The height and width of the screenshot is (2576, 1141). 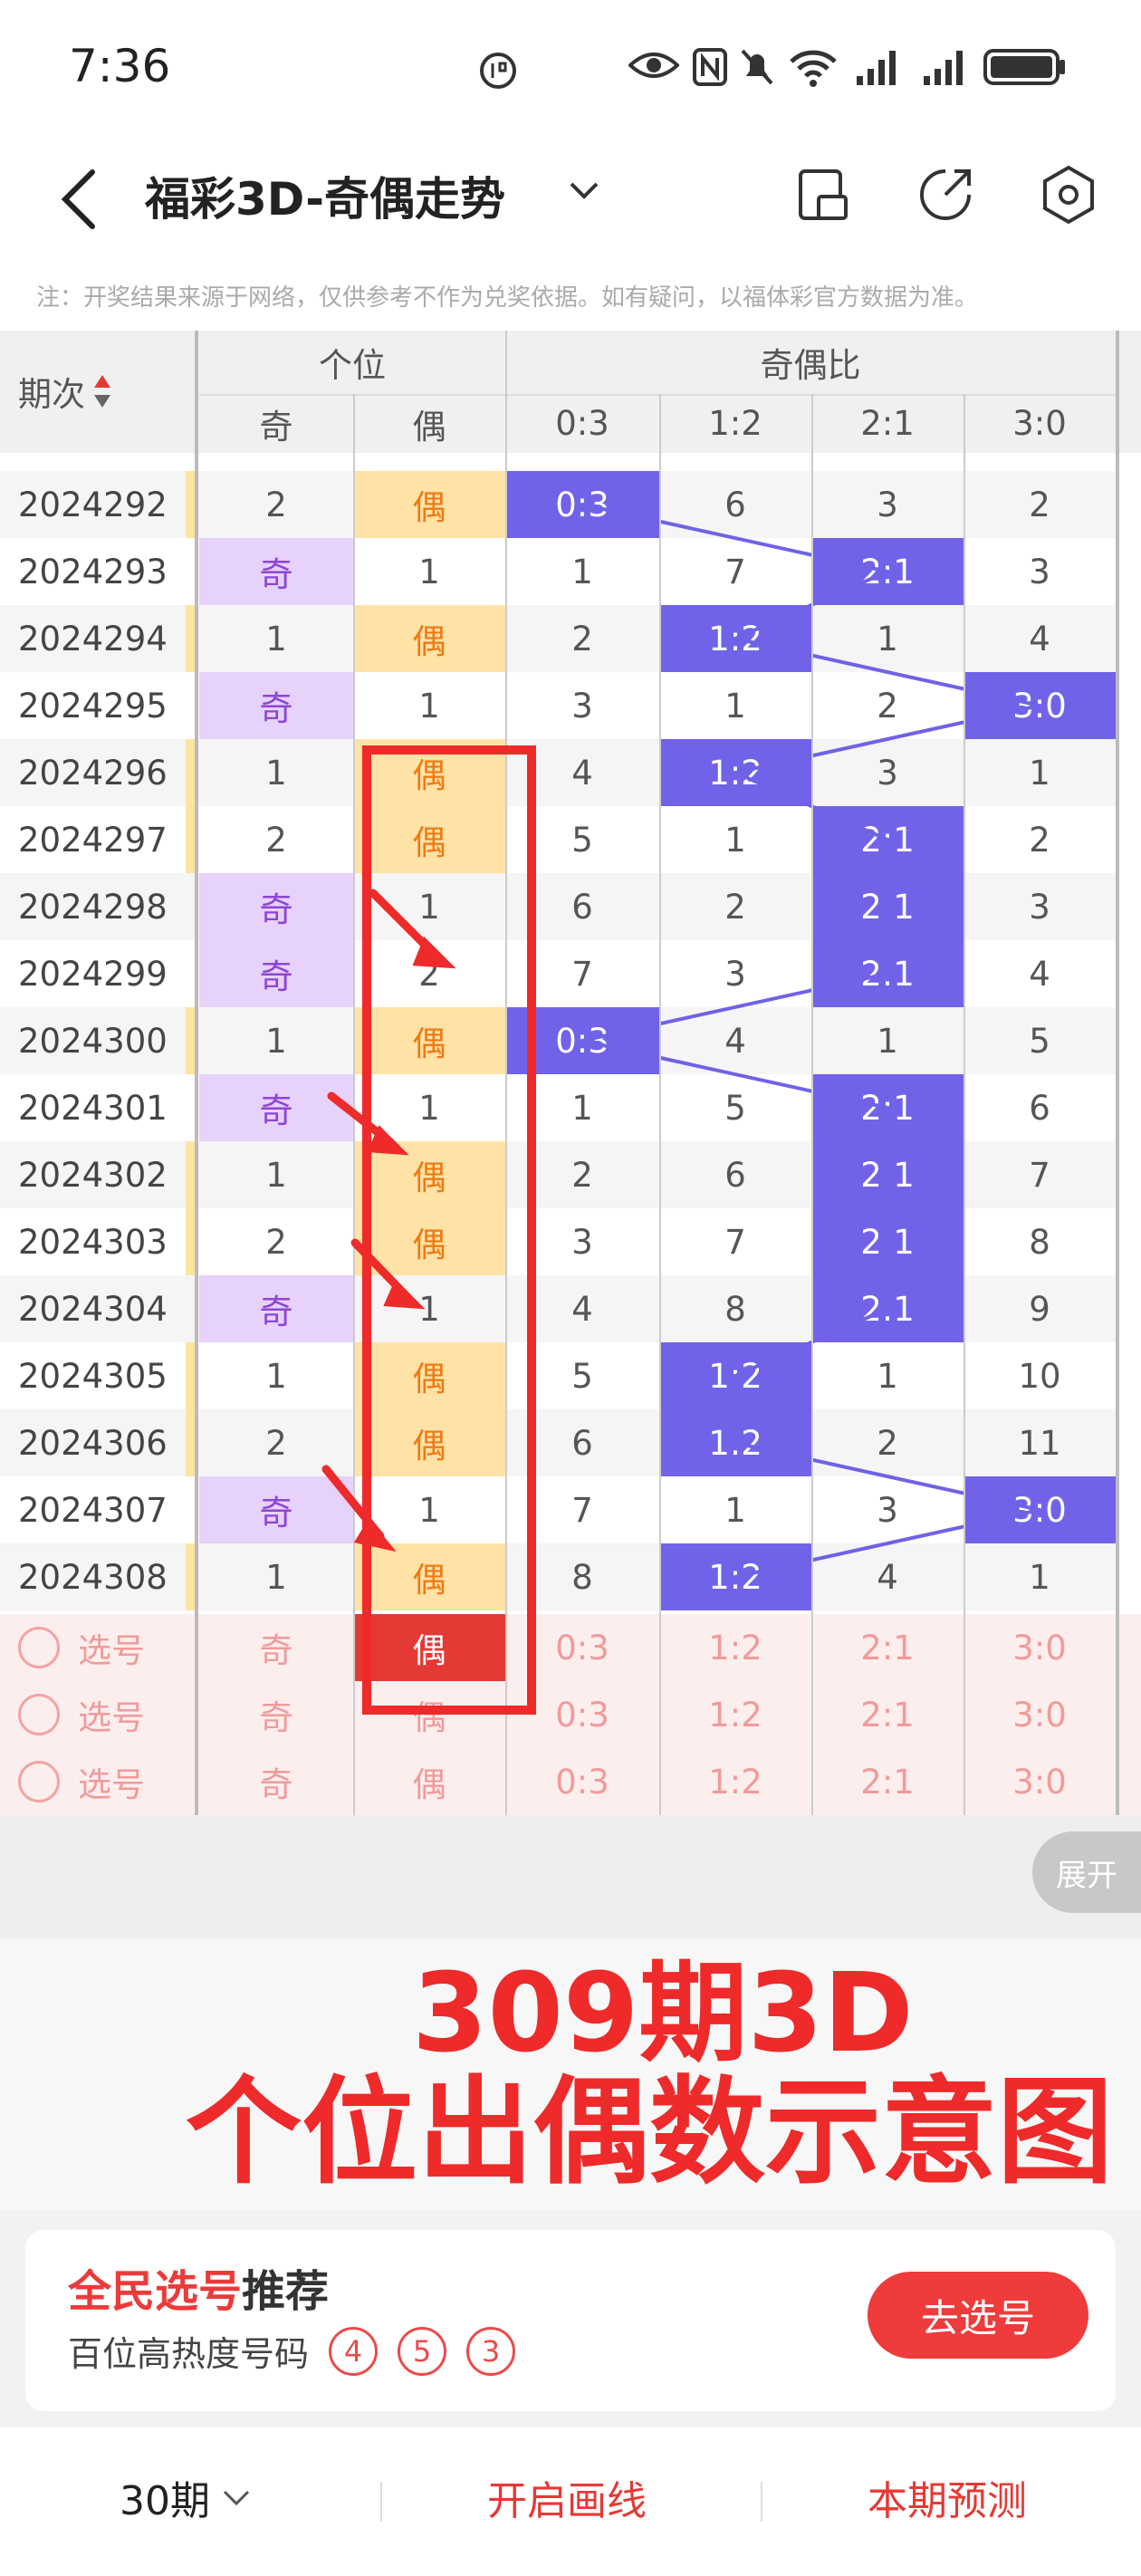 What do you see at coordinates (650, 2132) in the screenshot?
I see `overlay-caption-2: 个位出偶数示意图` at bounding box center [650, 2132].